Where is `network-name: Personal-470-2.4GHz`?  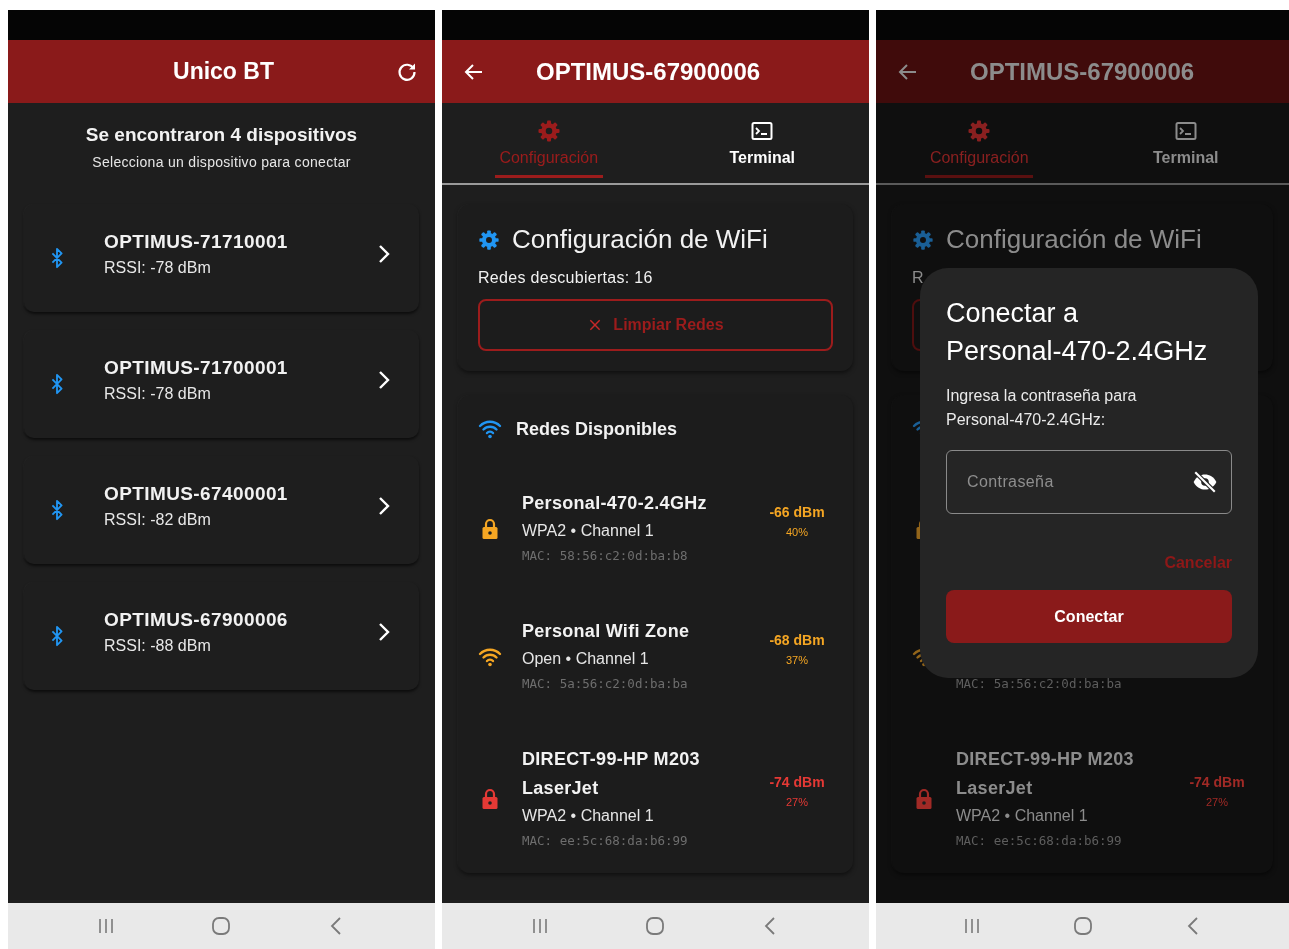 network-name: Personal-470-2.4GHz is located at coordinates (615, 503).